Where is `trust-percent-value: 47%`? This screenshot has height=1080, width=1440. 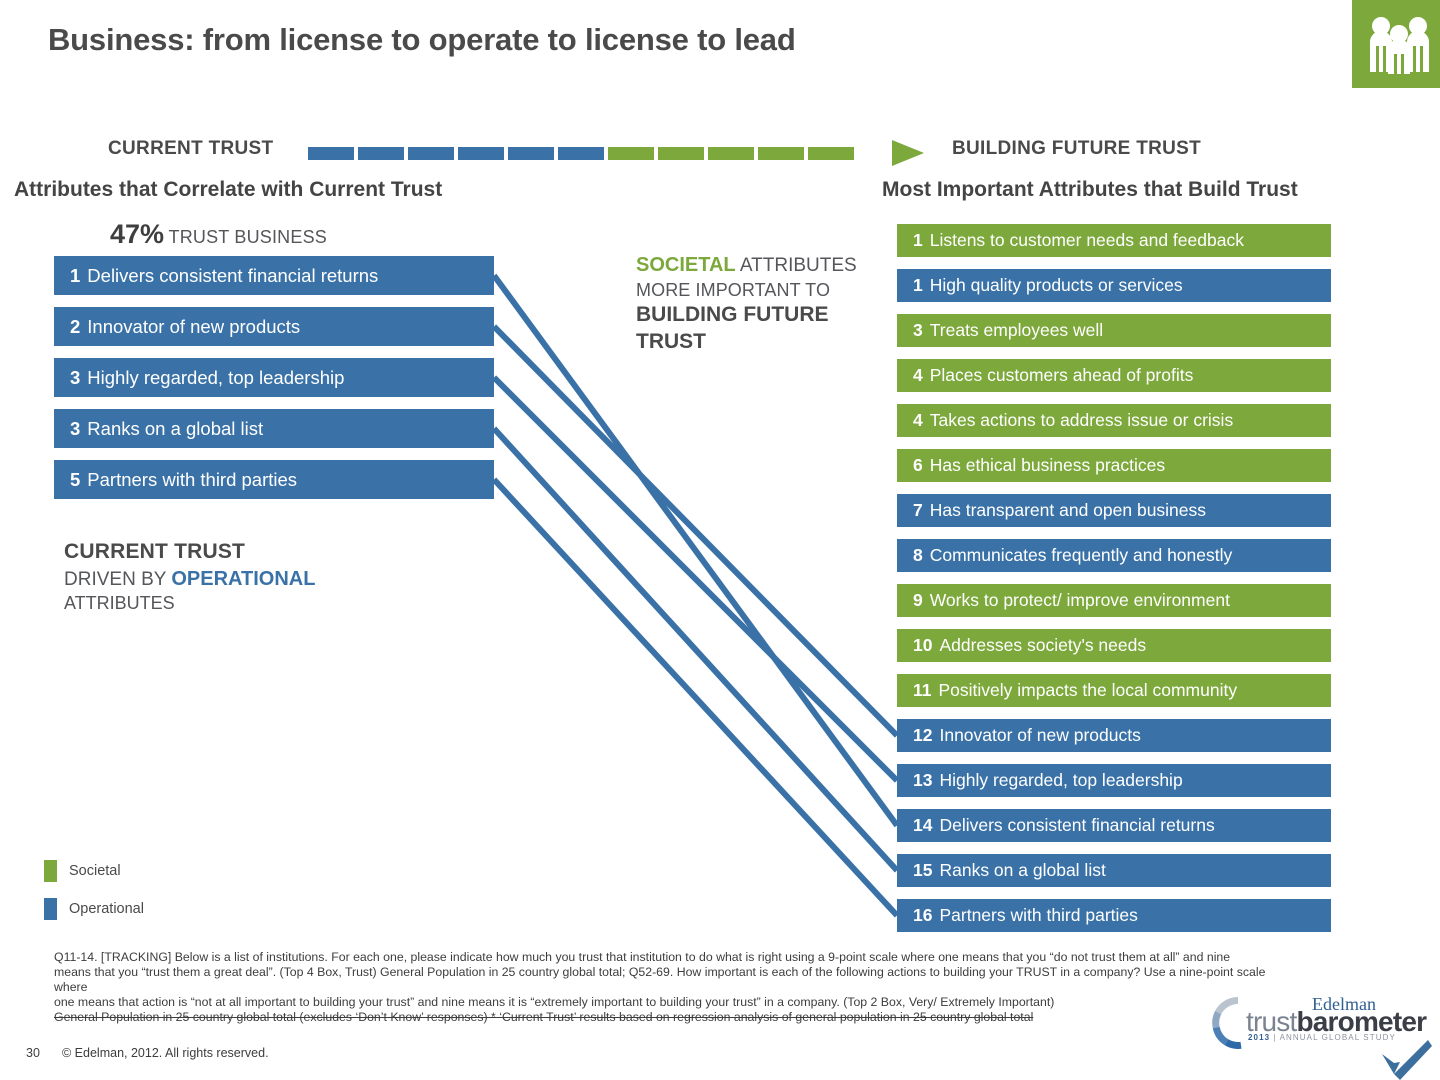 trust-percent-value: 47% is located at coordinates (137, 234).